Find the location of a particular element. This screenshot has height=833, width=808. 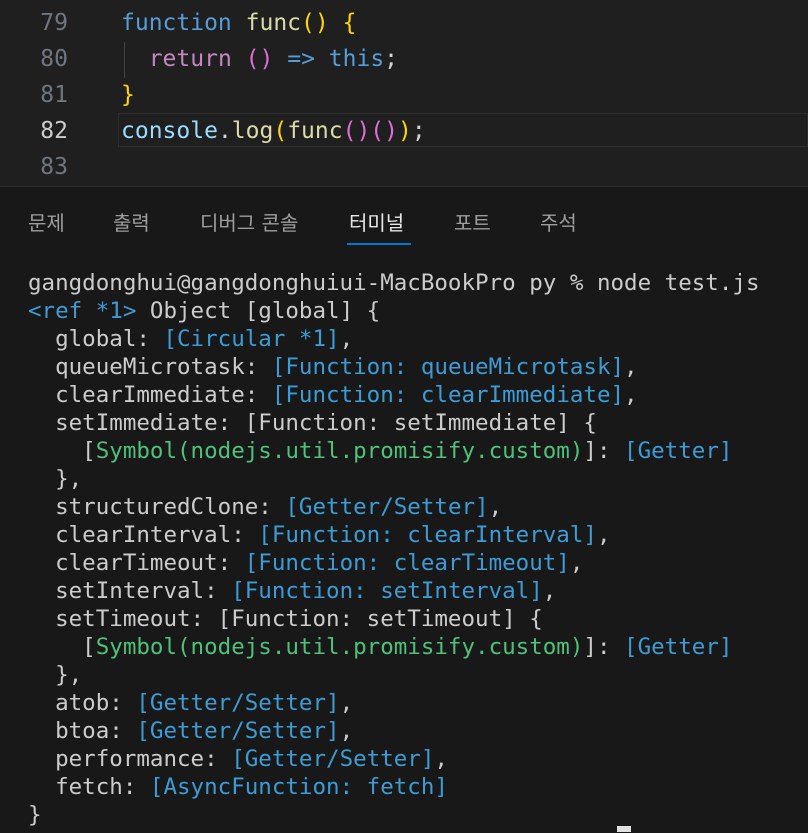

terminal-token: [Function: clearImmediate] is located at coordinates (448, 395).